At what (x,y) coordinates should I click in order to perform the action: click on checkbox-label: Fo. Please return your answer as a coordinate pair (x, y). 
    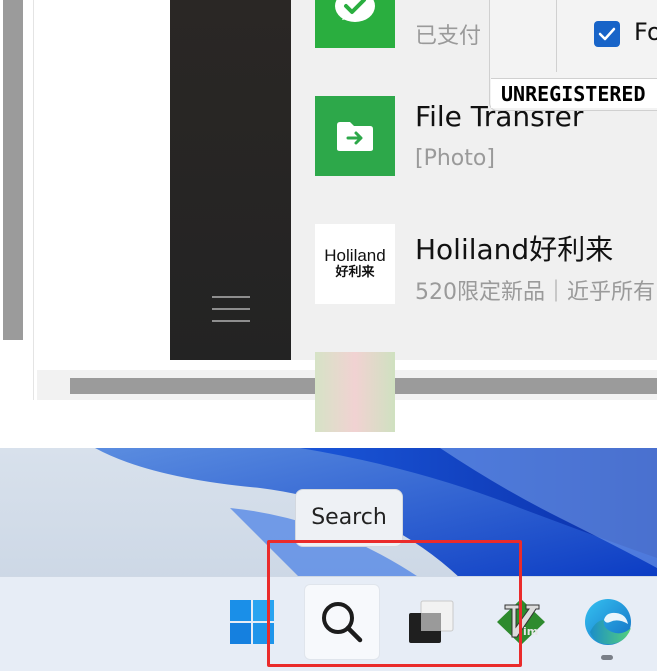
    Looking at the image, I should click on (645, 32).